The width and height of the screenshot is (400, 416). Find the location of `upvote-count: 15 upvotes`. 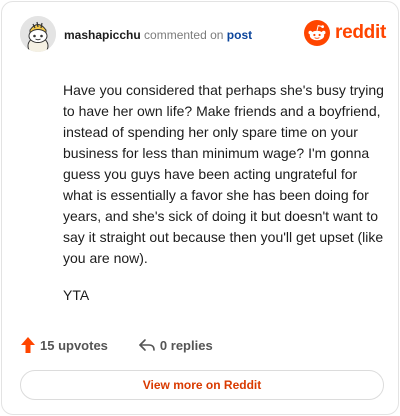

upvote-count: 15 upvotes is located at coordinates (74, 345).